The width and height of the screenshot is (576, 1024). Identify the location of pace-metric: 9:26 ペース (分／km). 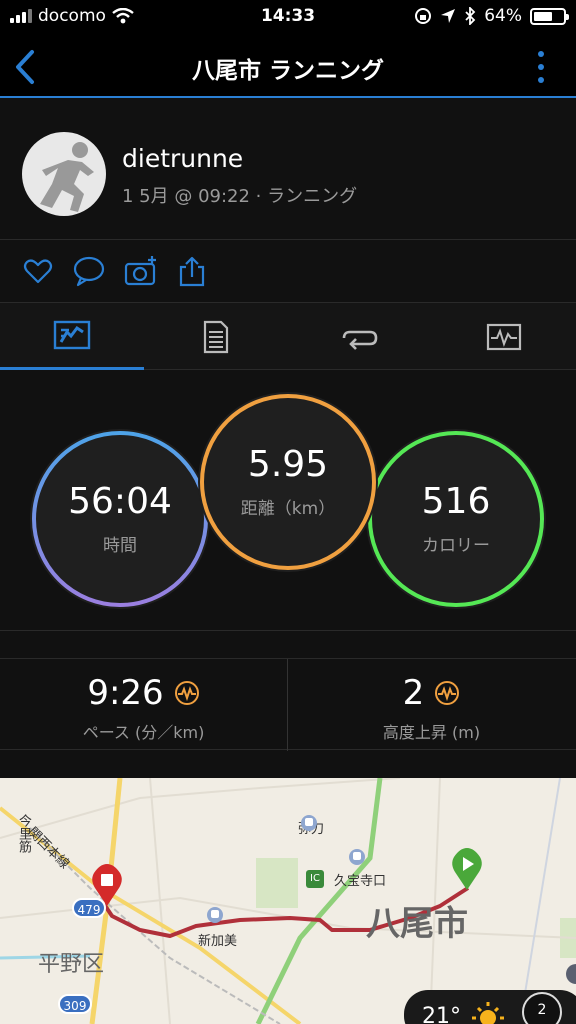
(143, 705).